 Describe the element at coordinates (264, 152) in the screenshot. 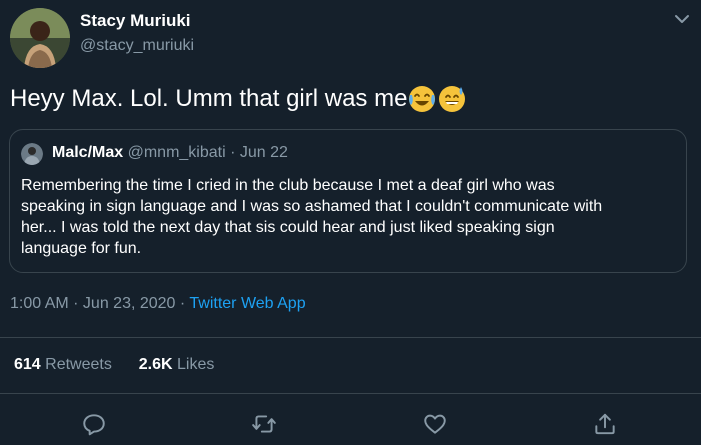

I see `quoted-date: Jun 22` at that location.